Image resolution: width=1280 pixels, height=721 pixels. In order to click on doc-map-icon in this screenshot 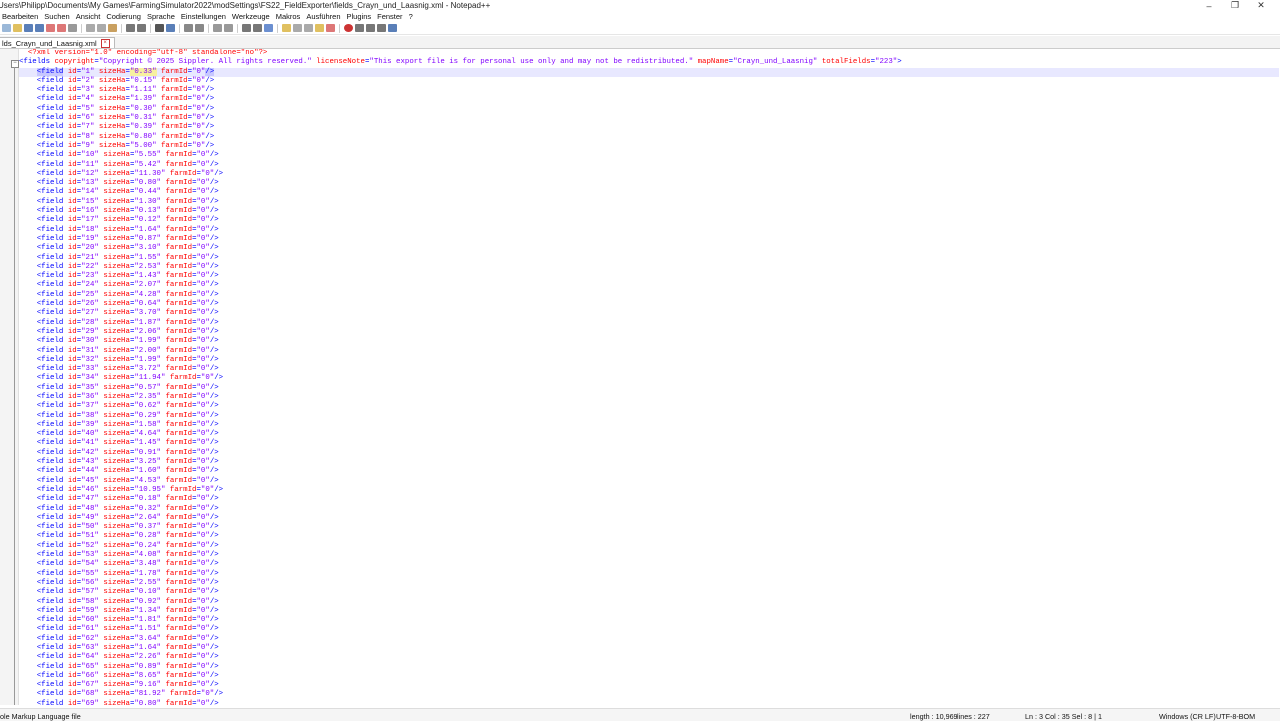, I will do `click(297, 28)`.